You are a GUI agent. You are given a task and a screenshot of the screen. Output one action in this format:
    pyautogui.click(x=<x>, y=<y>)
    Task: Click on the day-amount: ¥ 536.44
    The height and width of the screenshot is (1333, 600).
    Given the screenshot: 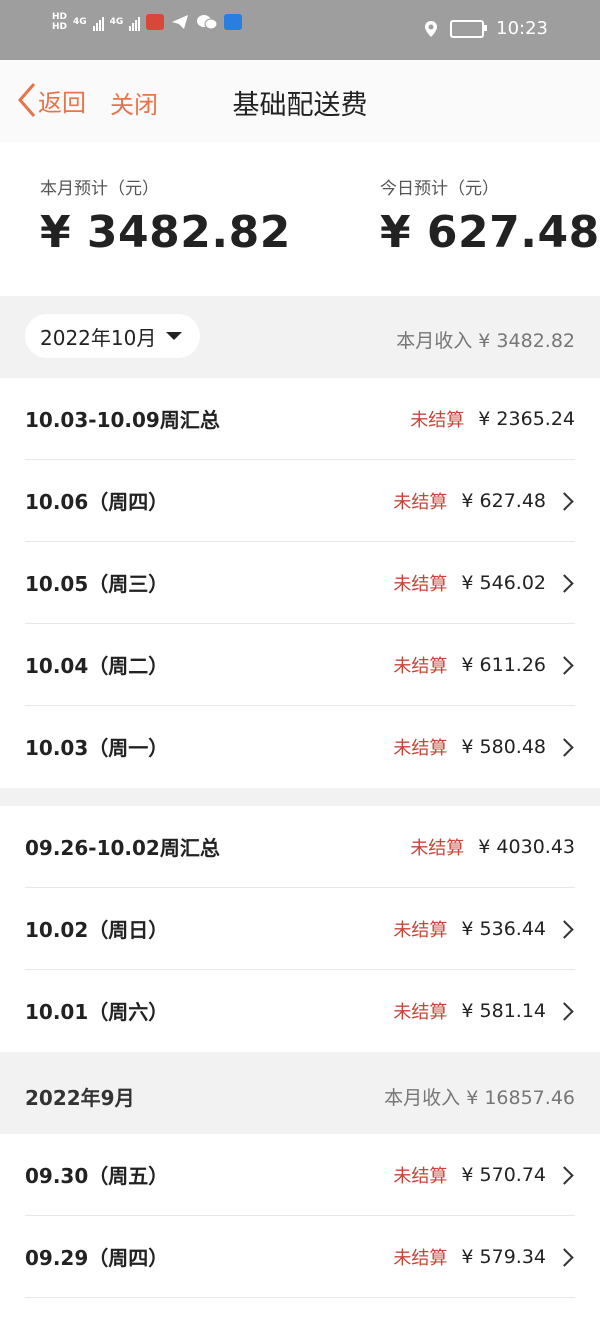 What is the action you would take?
    pyautogui.click(x=503, y=929)
    